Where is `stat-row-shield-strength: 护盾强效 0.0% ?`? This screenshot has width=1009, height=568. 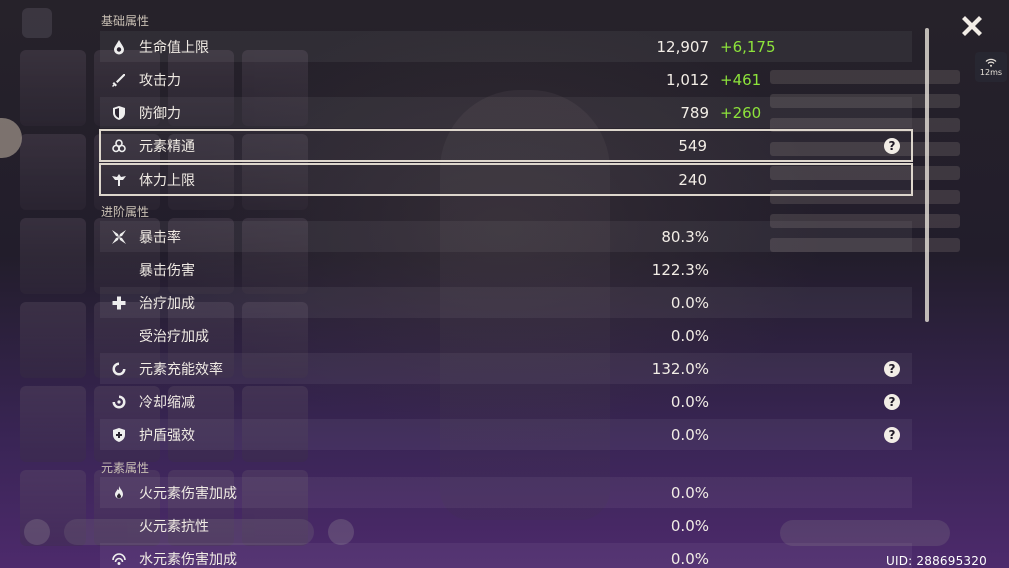 stat-row-shield-strength: 护盾强效 0.0% ? is located at coordinates (506, 434).